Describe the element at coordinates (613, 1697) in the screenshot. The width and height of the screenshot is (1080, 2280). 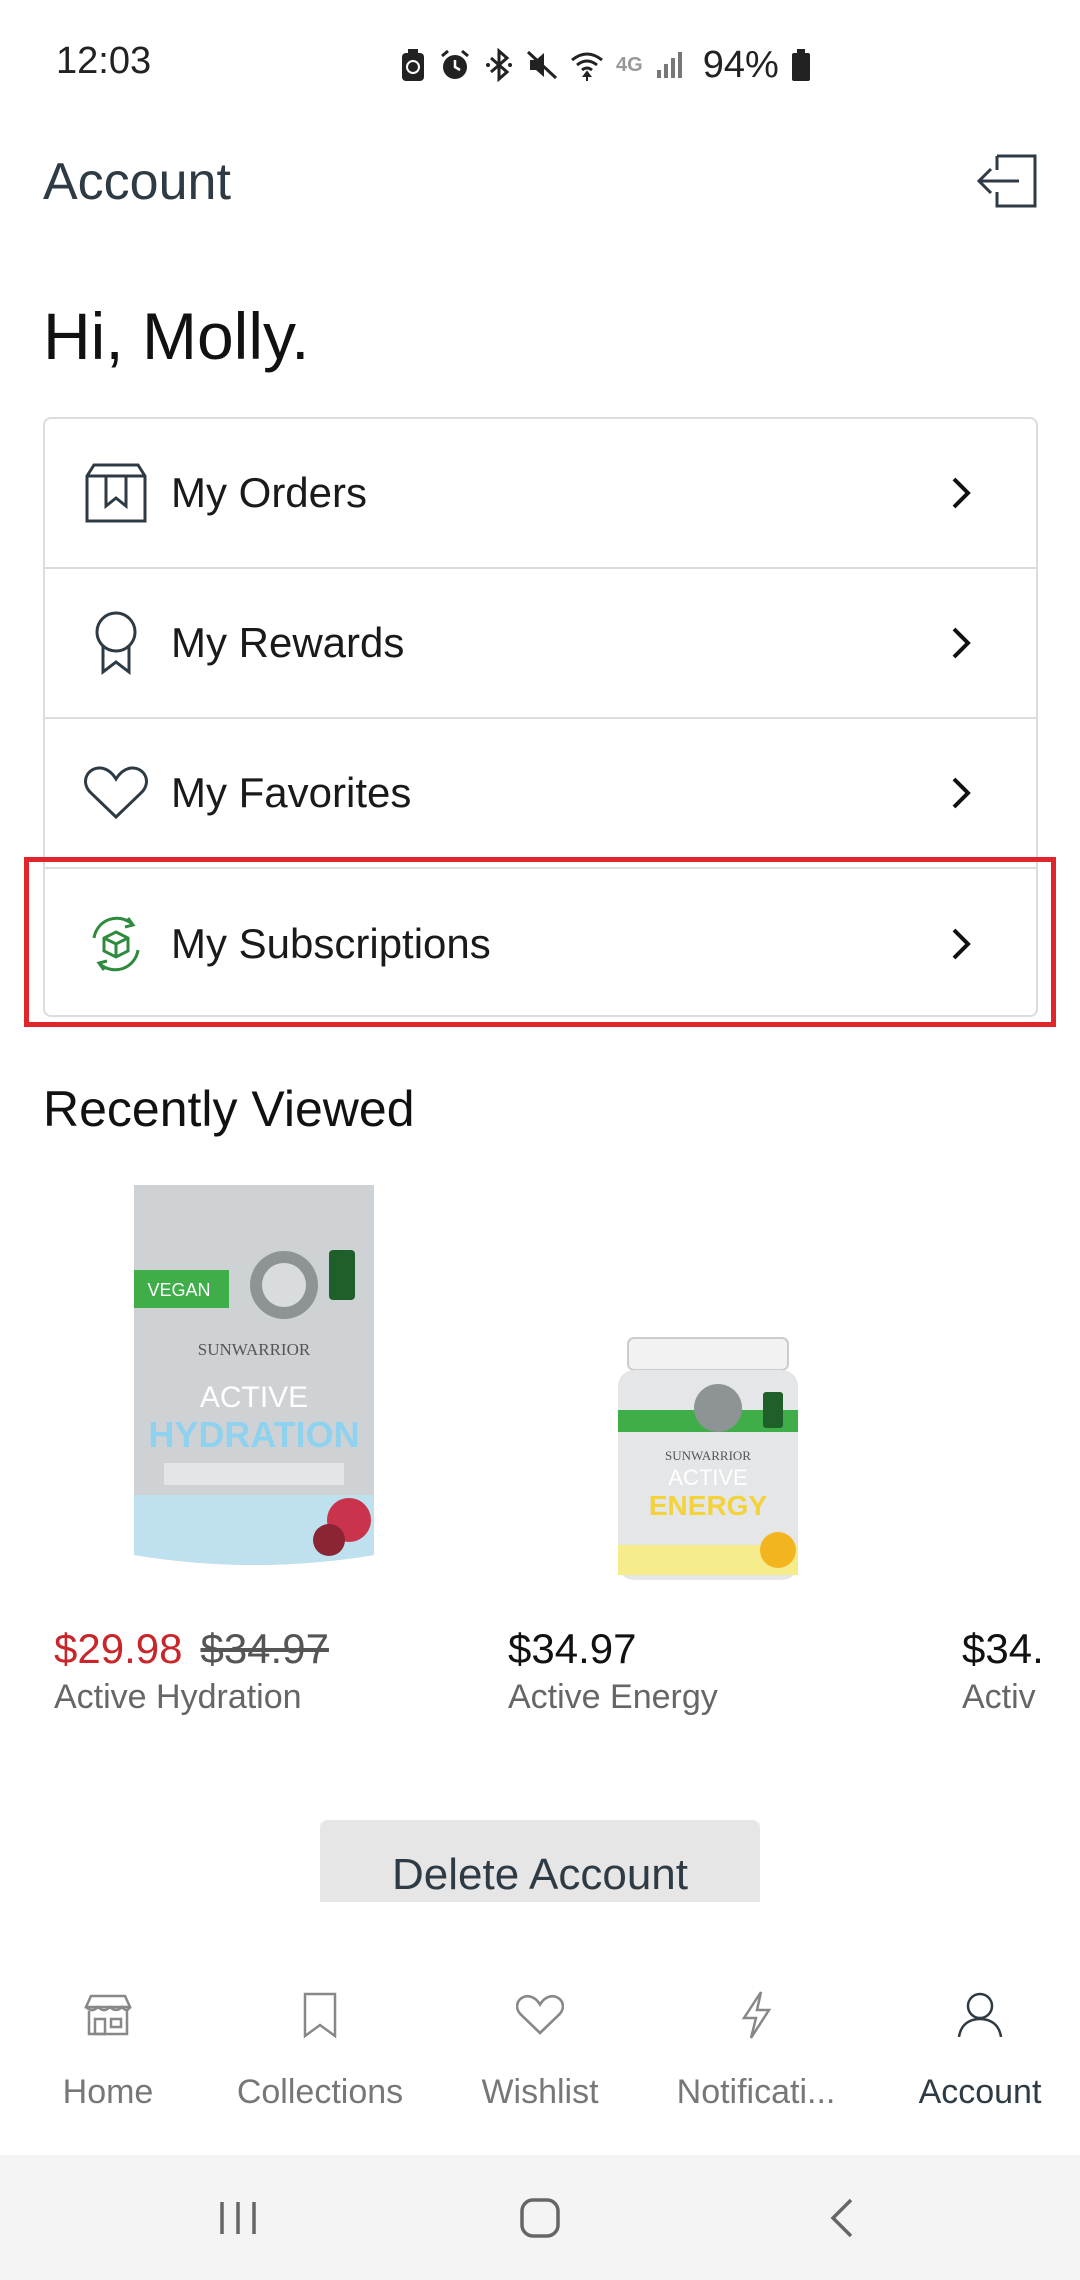
I see `product-name: Active Energy` at that location.